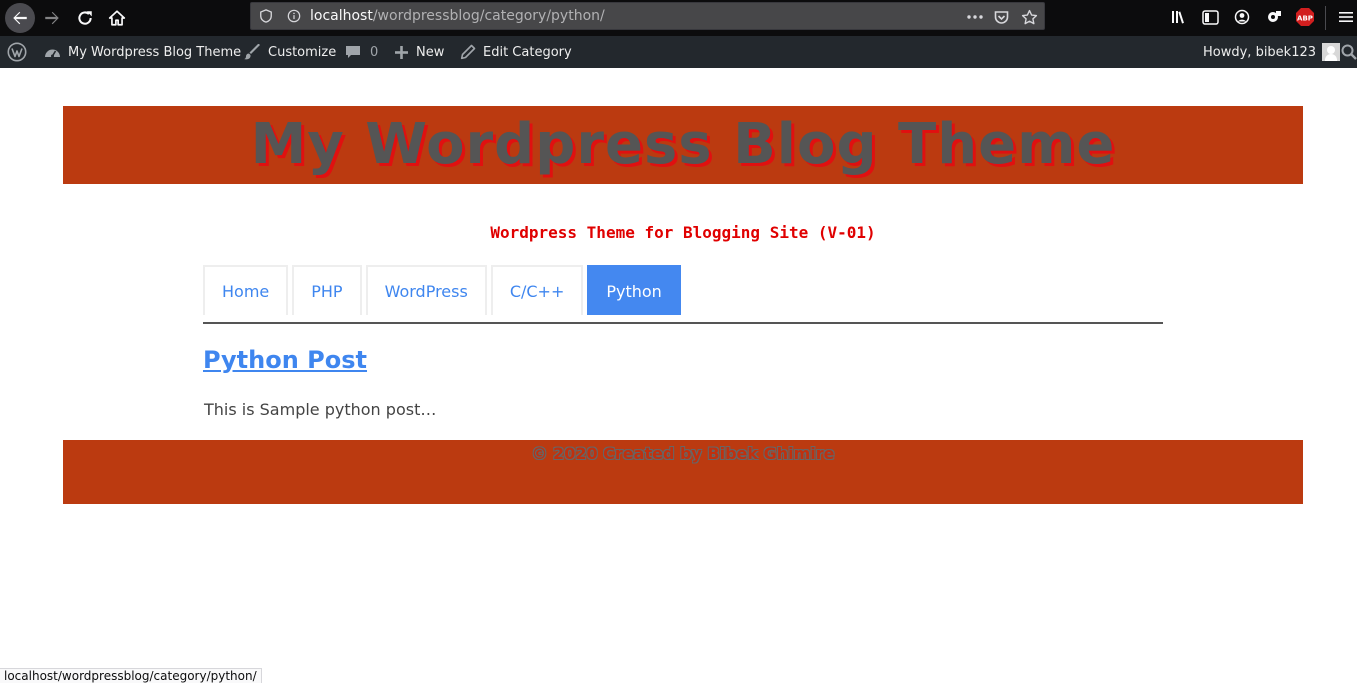 This screenshot has width=1357, height=684. What do you see at coordinates (52, 53) in the screenshot?
I see `dashboard-icon` at bounding box center [52, 53].